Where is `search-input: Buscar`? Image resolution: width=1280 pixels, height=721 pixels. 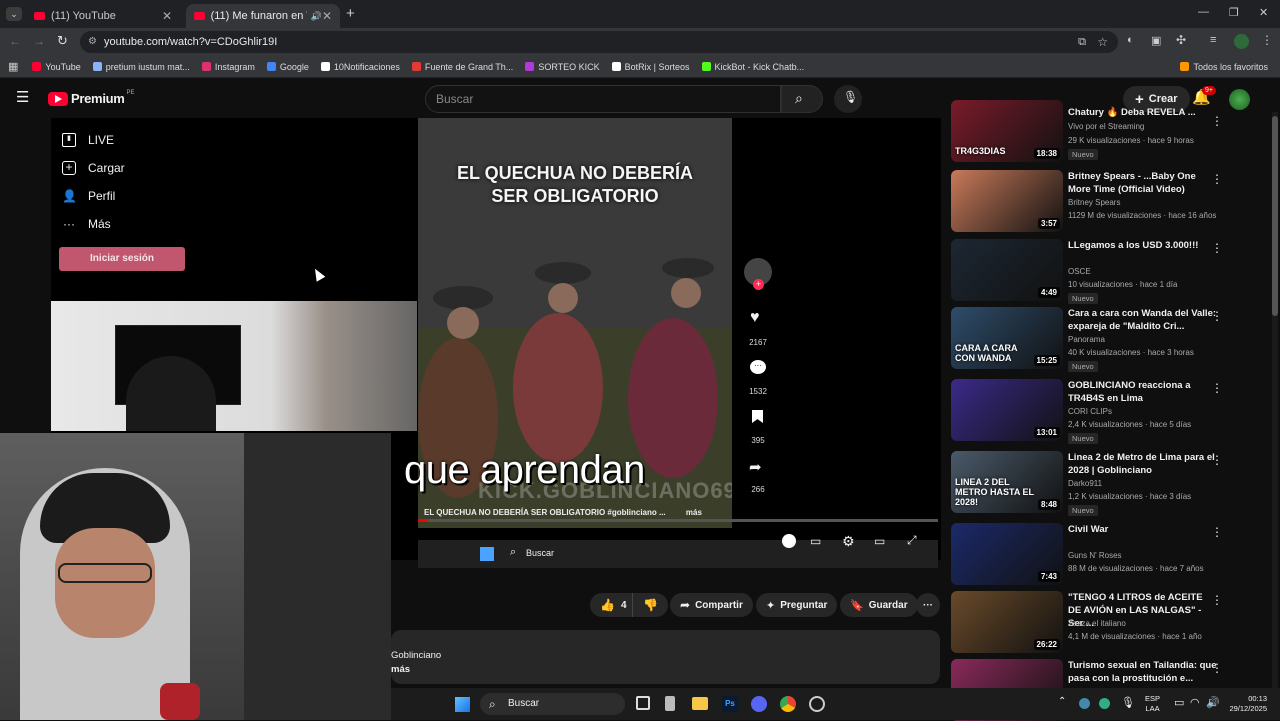 search-input: Buscar is located at coordinates (603, 99).